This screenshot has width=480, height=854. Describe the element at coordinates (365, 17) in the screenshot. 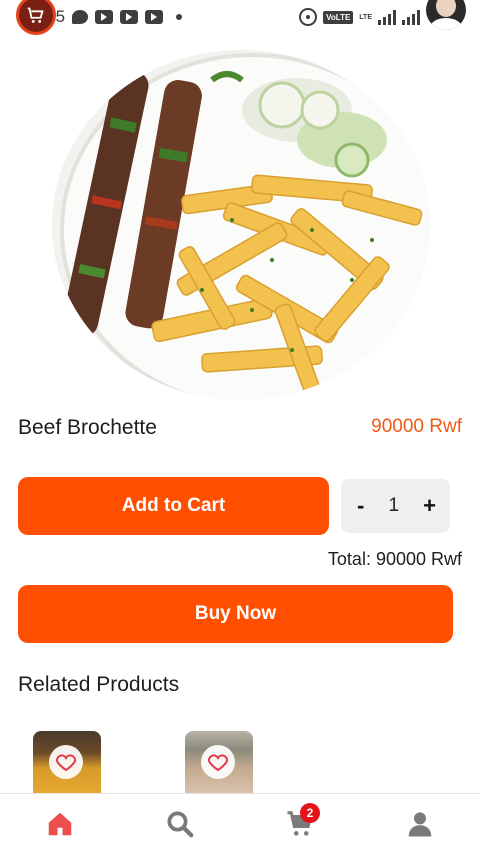

I see `lte-label: LTE` at that location.